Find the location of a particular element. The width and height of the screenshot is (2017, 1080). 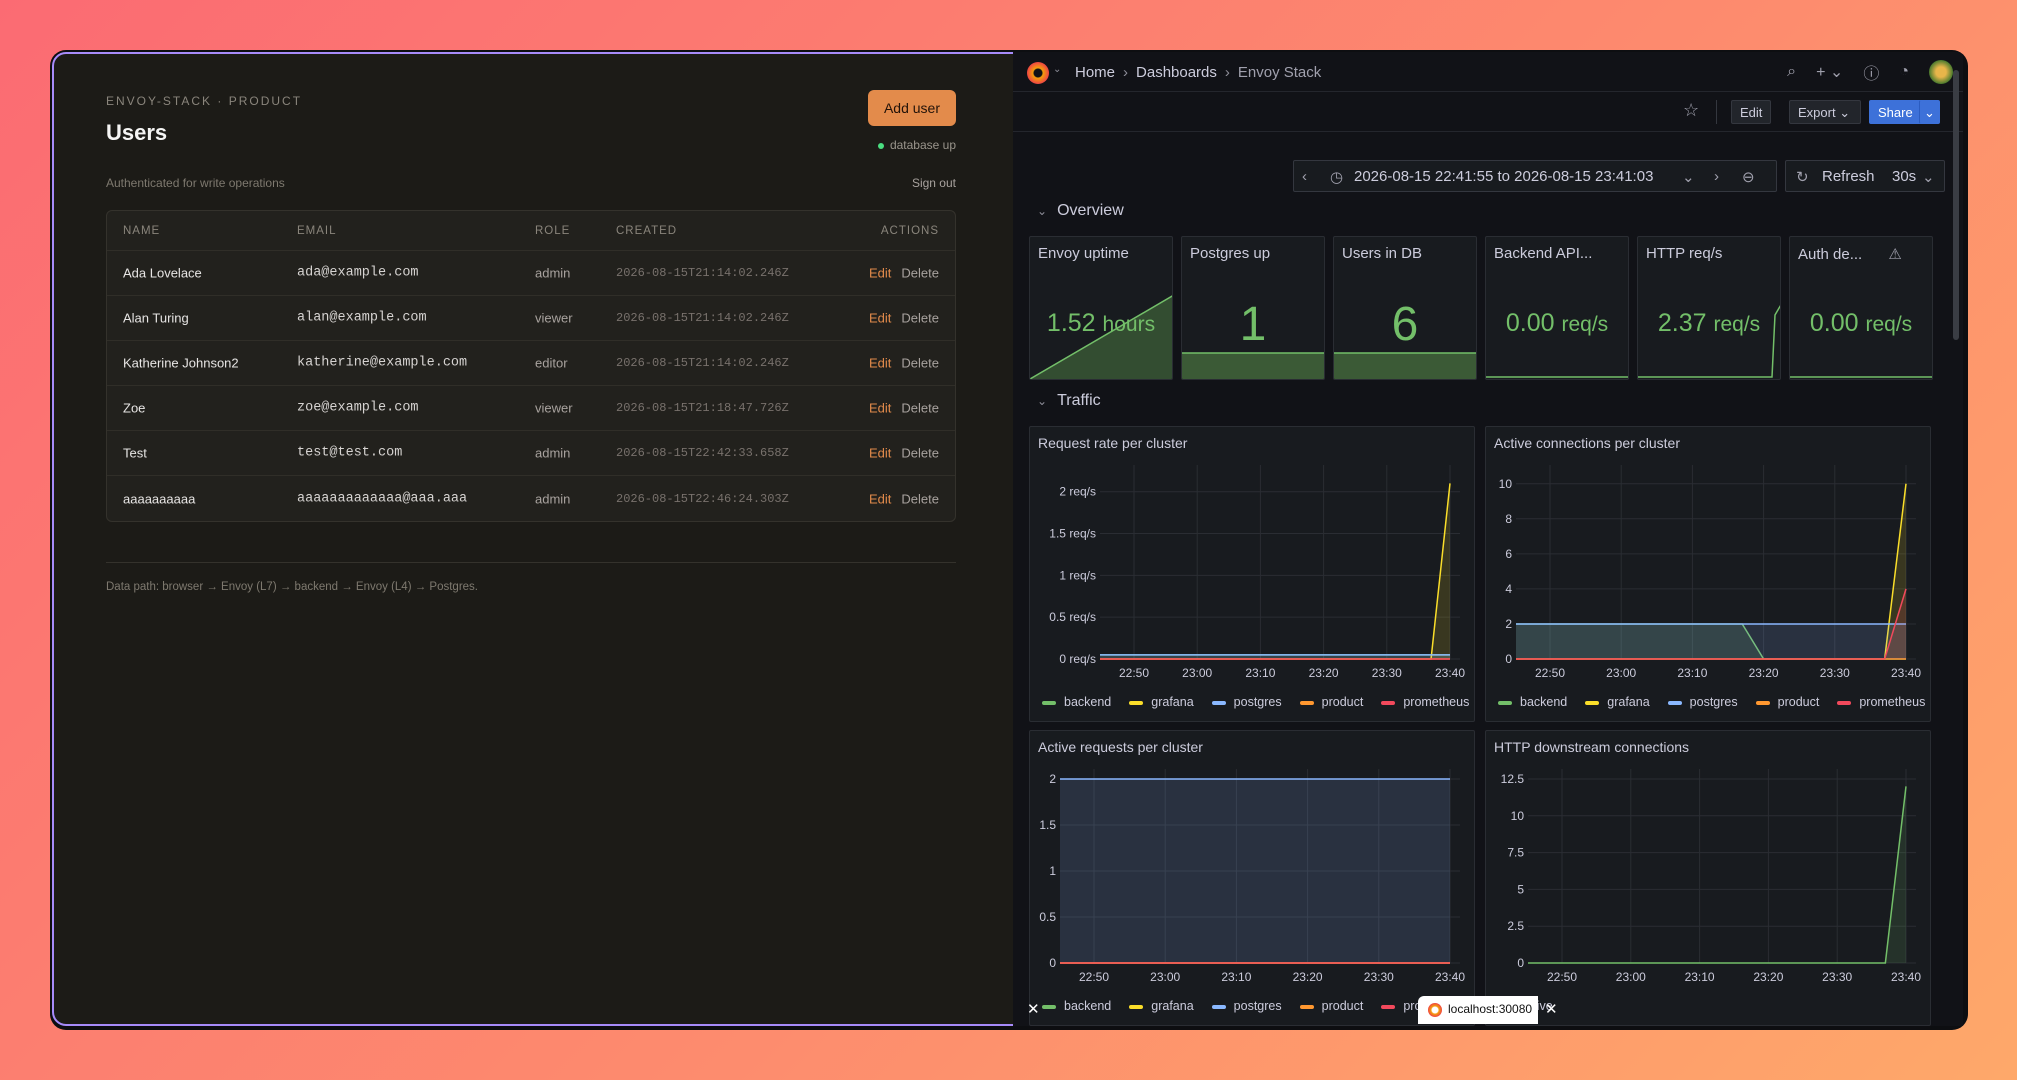

breadcrumb-dashboards: Dashboards is located at coordinates (1176, 72).